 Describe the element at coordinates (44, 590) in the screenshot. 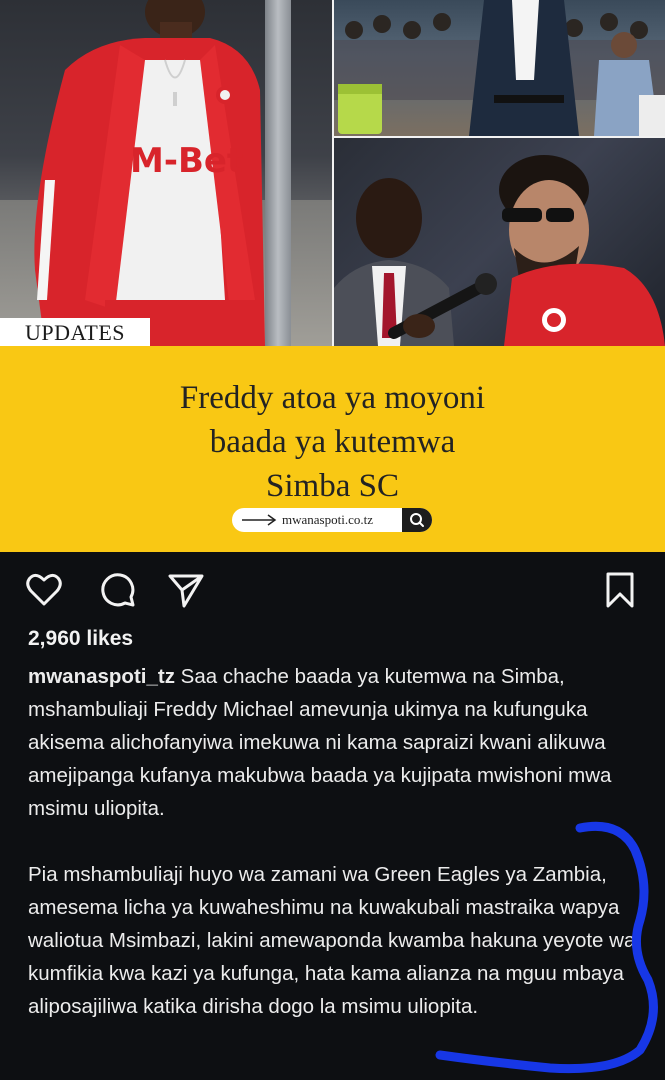

I see `heart-icon` at that location.